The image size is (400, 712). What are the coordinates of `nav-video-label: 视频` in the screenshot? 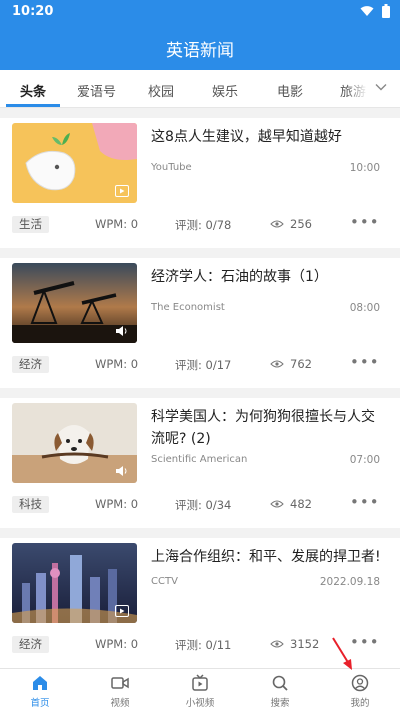 It's located at (120, 703).